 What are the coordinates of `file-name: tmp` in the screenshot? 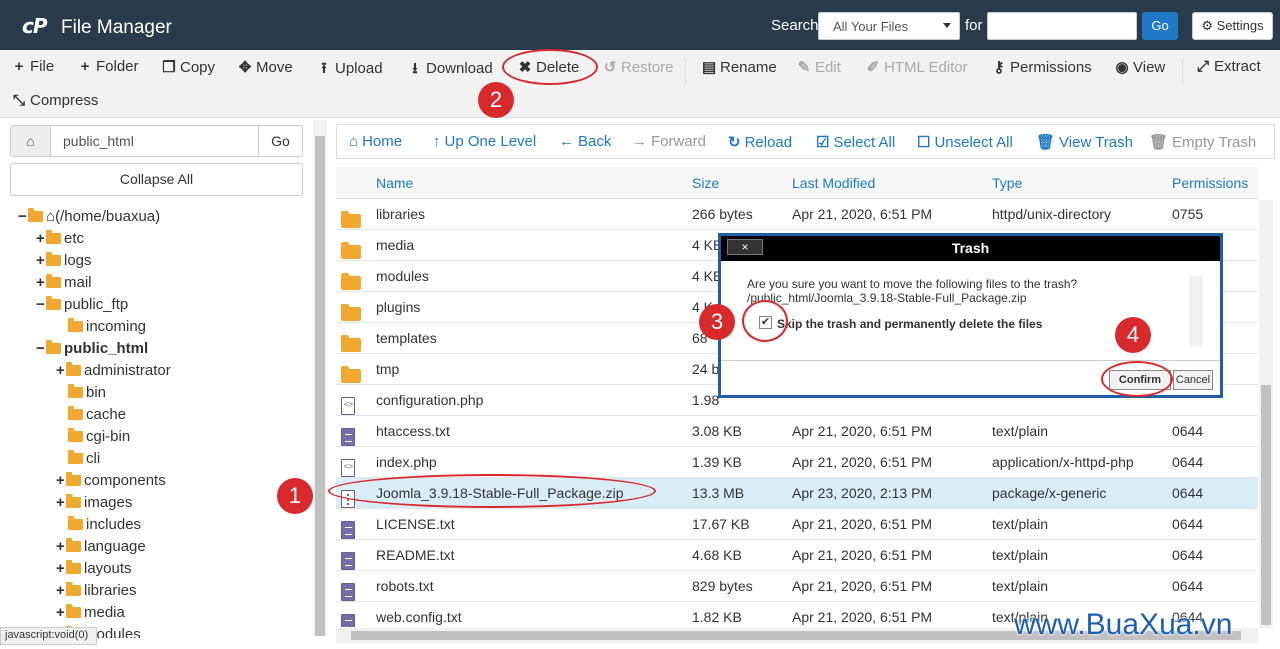 It's located at (387, 369).